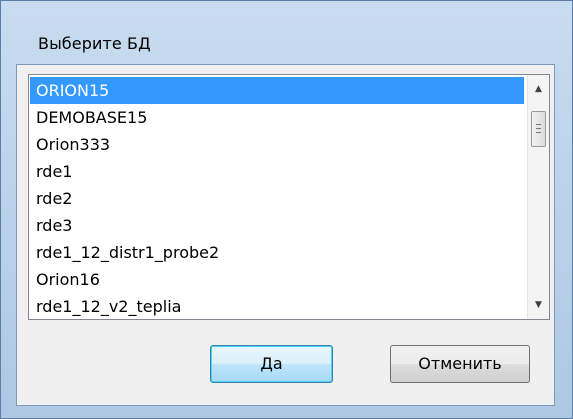  Describe the element at coordinates (460, 364) in the screenshot. I see `cancel-button: Отменить` at that location.